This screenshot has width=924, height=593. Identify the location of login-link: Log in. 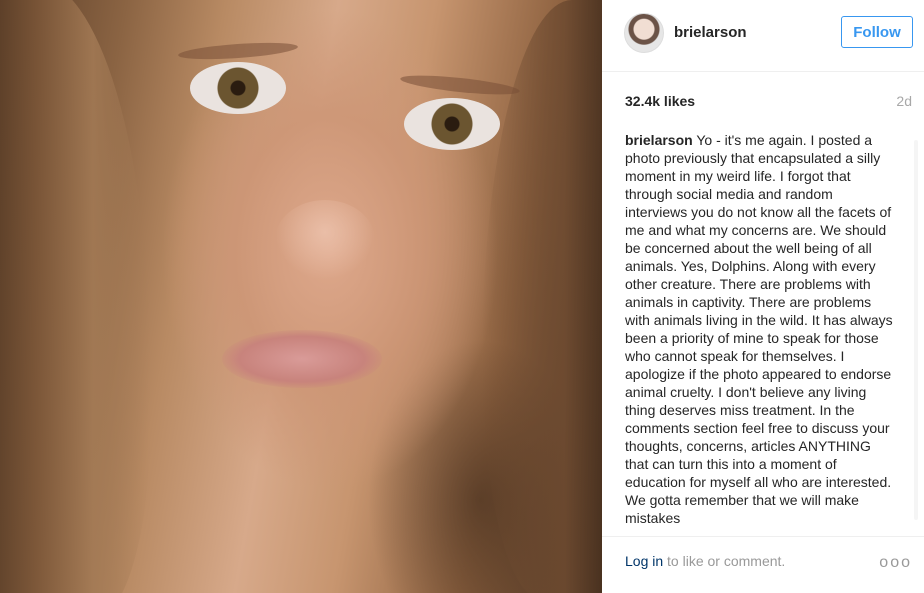
(644, 561).